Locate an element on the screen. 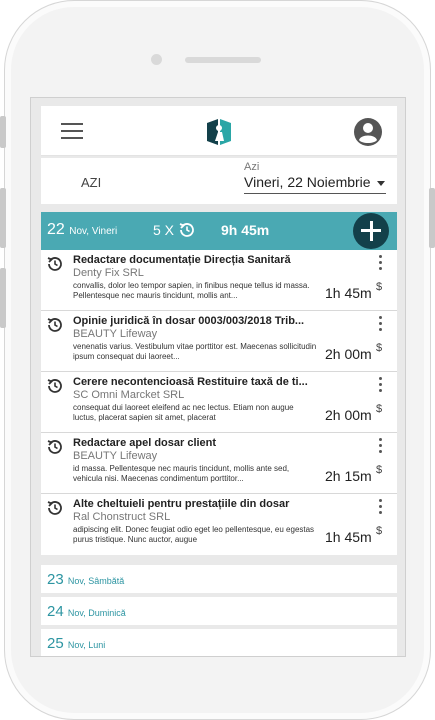  date-bar: AZI Azi Vineri, 22 Noiembrie is located at coordinates (219, 181).